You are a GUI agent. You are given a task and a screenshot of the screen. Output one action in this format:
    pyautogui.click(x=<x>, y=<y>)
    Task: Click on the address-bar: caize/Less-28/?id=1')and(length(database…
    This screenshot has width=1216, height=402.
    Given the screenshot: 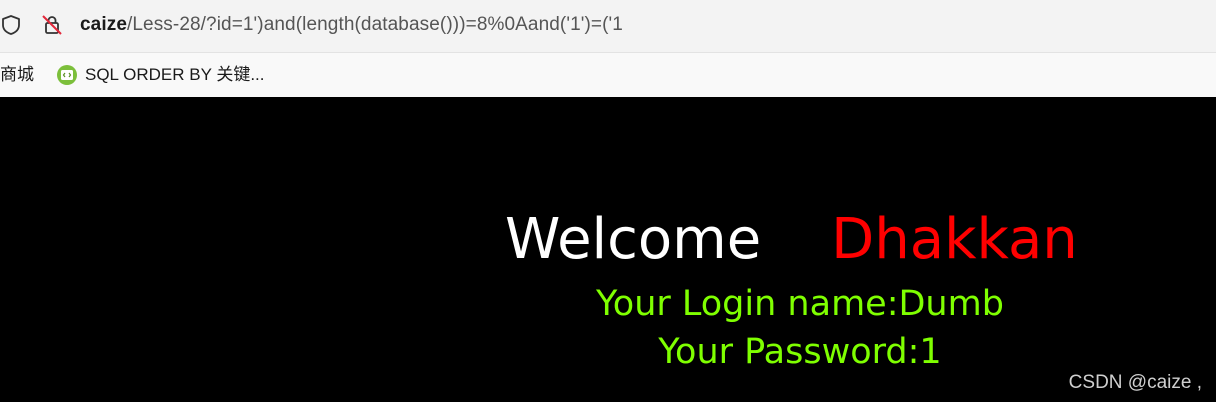 What is the action you would take?
    pyautogui.click(x=608, y=24)
    